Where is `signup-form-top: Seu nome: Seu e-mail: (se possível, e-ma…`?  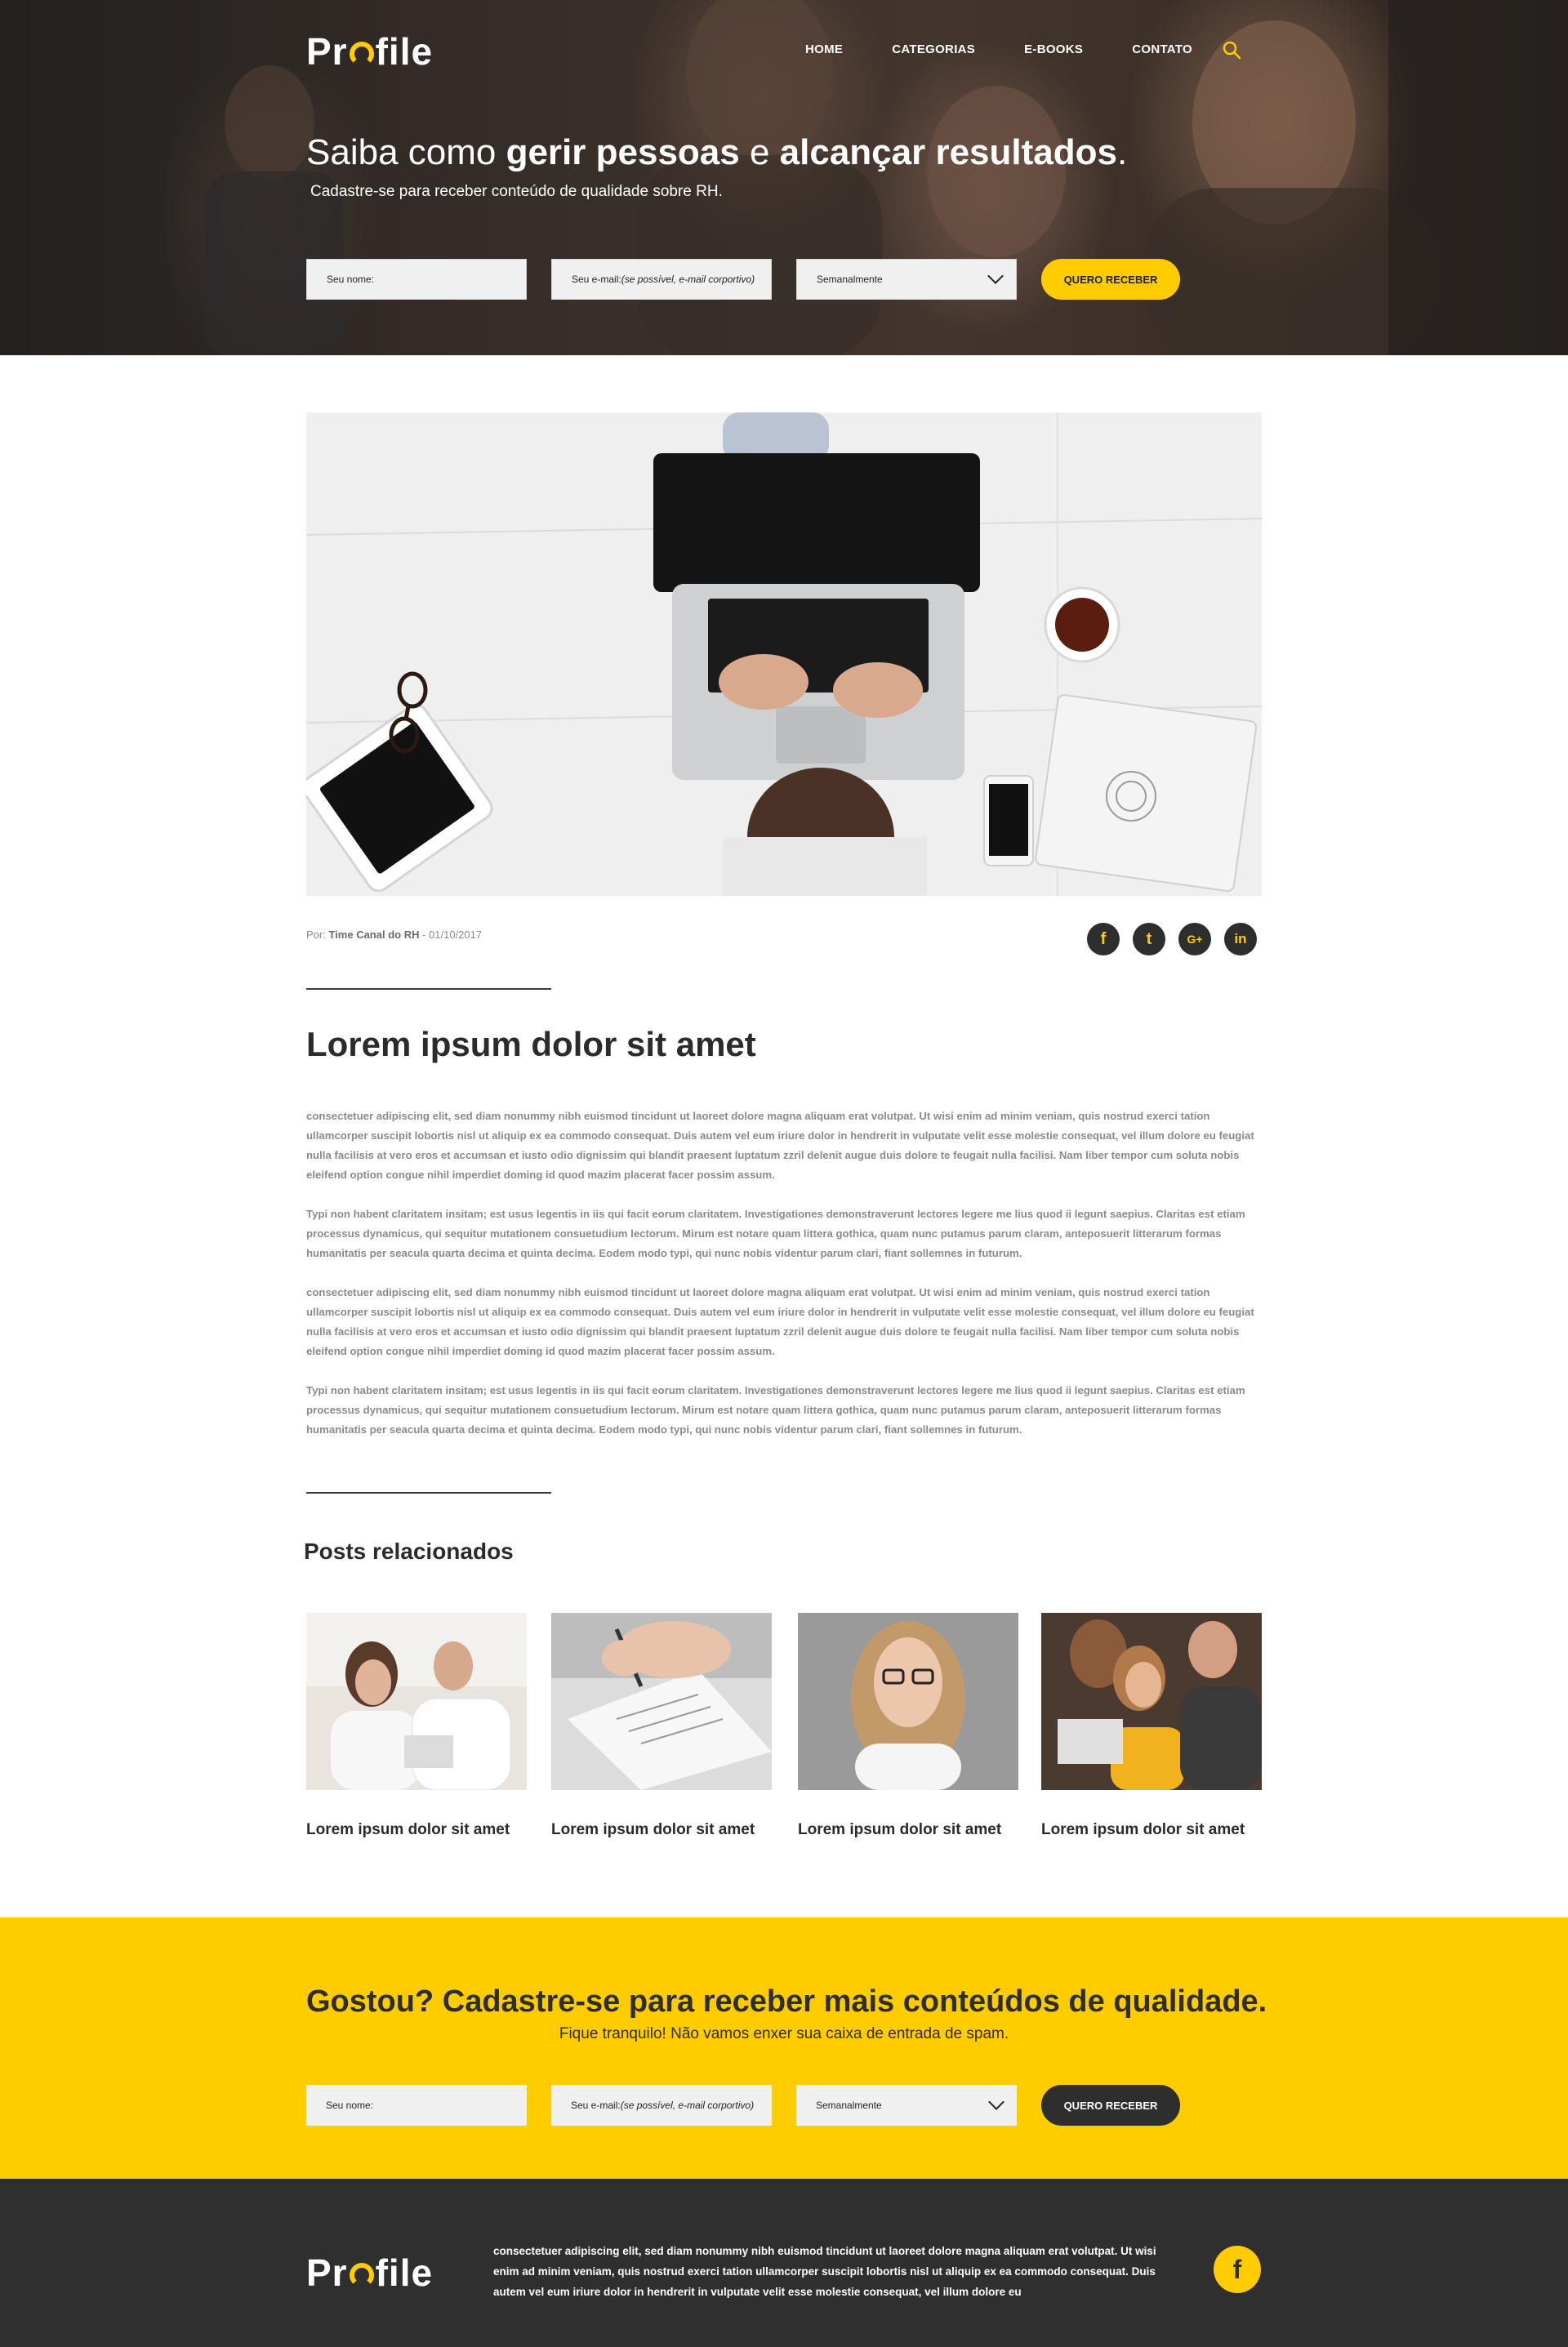 signup-form-top: Seu nome: Seu e-mail: (se possível, e-ma… is located at coordinates (743, 279).